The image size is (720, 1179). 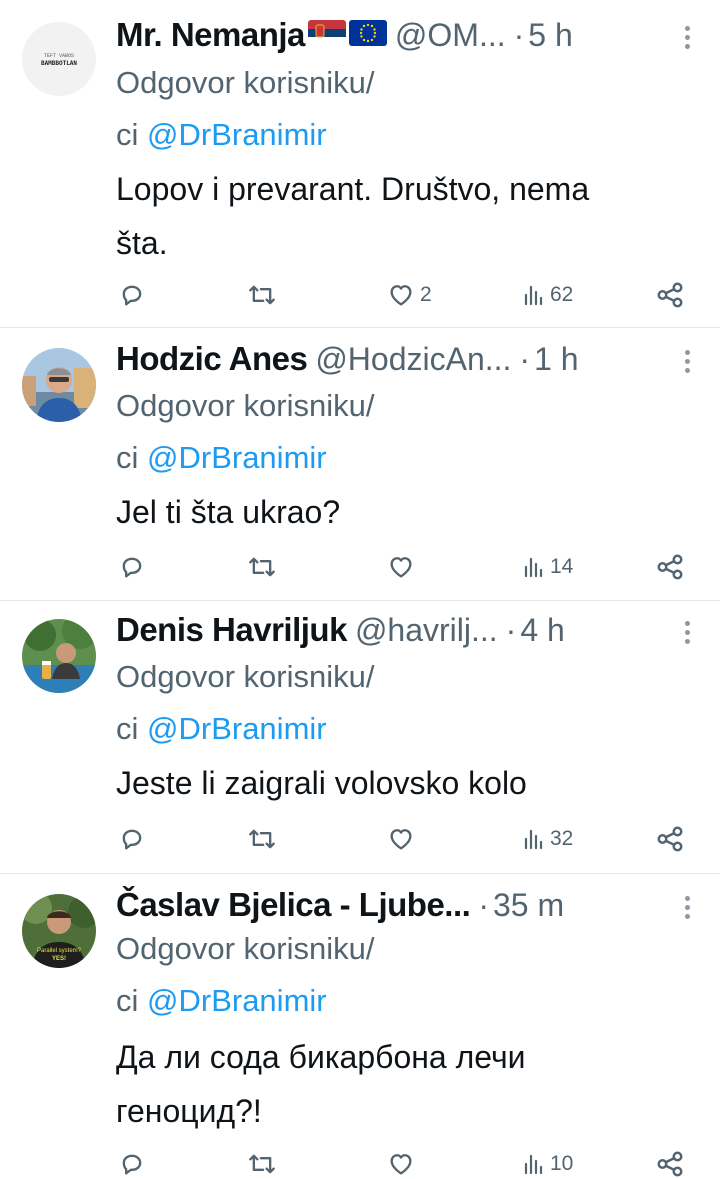 I want to click on tweet-text: Да ли сода бикарбона лечи геноцид?!, so click(x=404, y=1084).